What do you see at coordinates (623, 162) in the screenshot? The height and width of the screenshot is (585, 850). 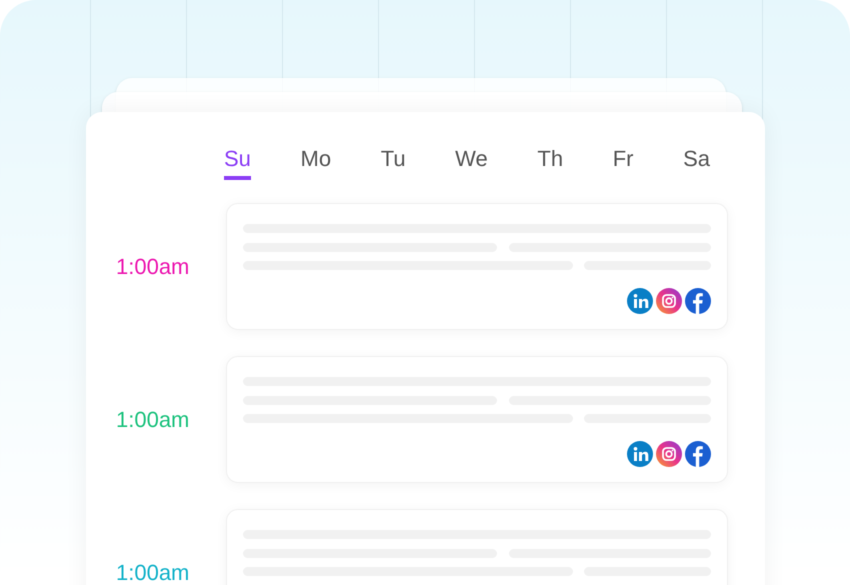 I see `day-tab: Fr` at bounding box center [623, 162].